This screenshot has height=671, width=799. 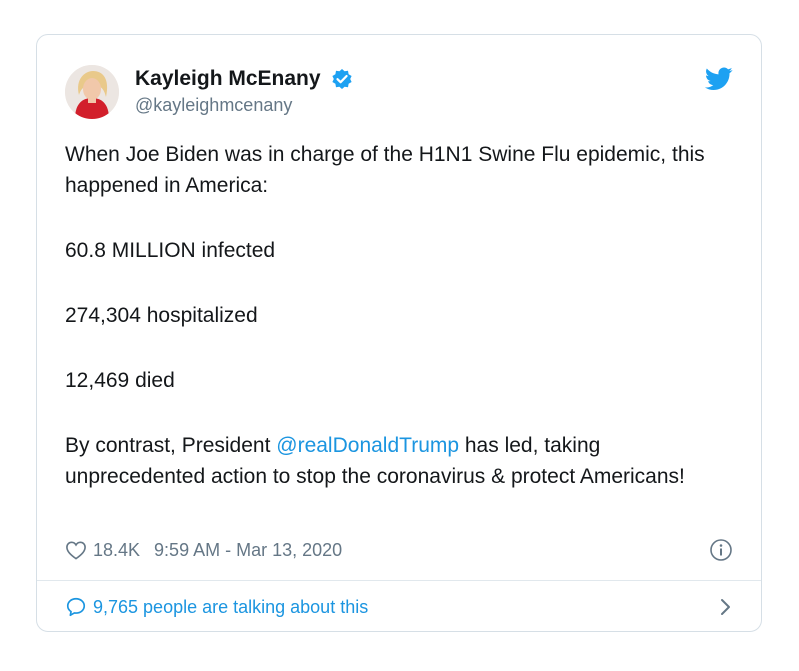 What do you see at coordinates (399, 93) in the screenshot?
I see `tweet-header: Kayleigh McEnany @kayleighmcenany` at bounding box center [399, 93].